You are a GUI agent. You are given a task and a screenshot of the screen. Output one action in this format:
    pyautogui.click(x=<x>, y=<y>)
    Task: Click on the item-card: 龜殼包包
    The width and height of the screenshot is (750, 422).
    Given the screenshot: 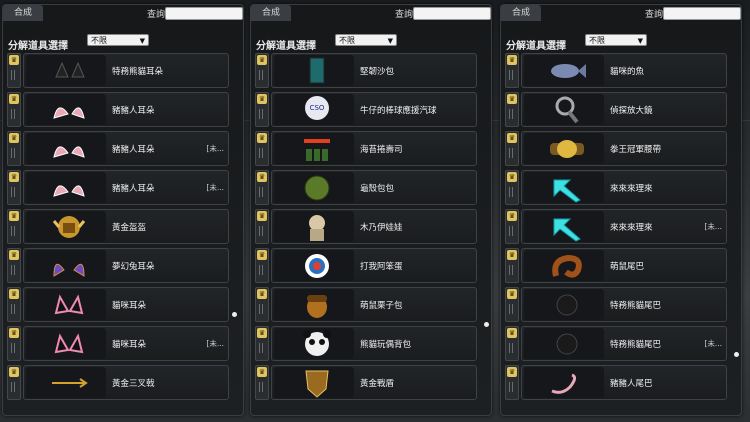 What is the action you would take?
    pyautogui.click(x=374, y=187)
    